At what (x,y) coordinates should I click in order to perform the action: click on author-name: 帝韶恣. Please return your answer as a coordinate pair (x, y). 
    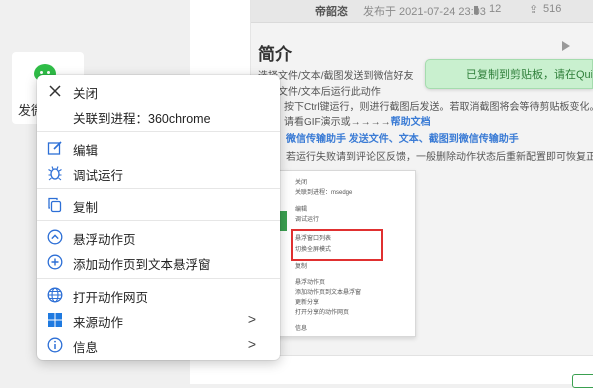
    Looking at the image, I should click on (331, 11).